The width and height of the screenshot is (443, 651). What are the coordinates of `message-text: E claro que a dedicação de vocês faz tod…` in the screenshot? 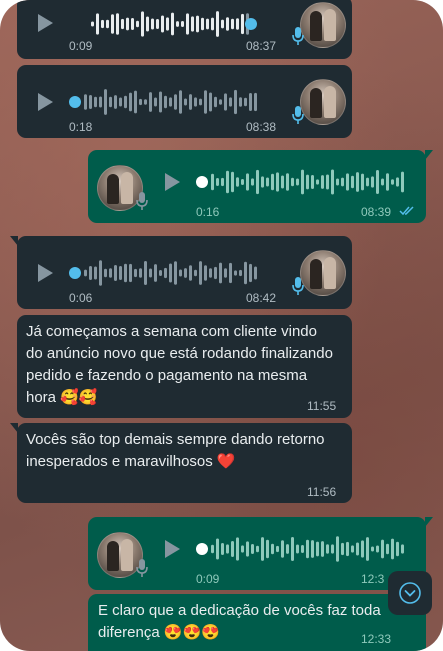 It's located at (239, 621).